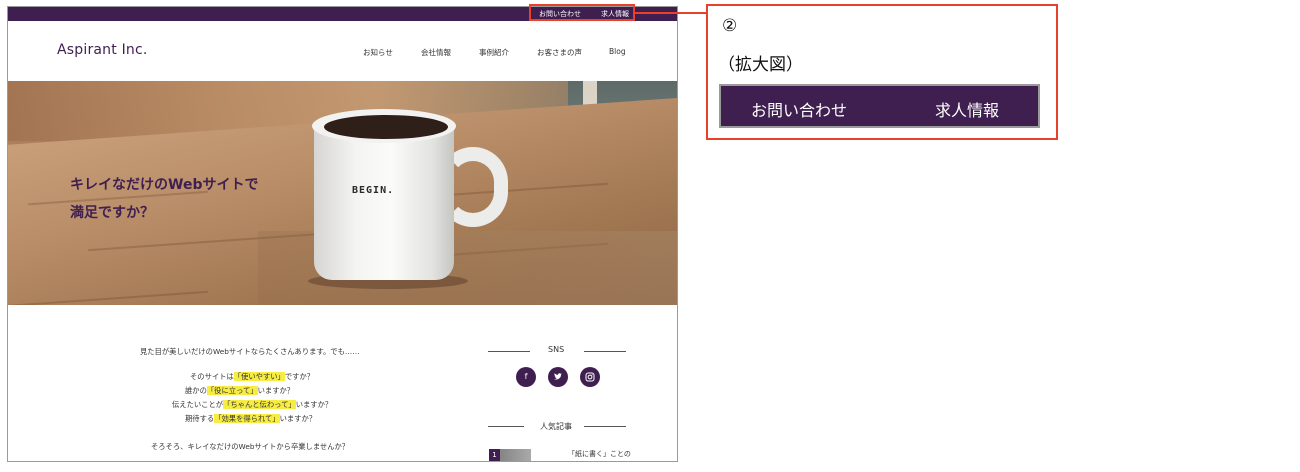 This screenshot has width=1300, height=472. Describe the element at coordinates (599, 454) in the screenshot. I see `popular-post-title: 「紙に書く」ことの` at that location.